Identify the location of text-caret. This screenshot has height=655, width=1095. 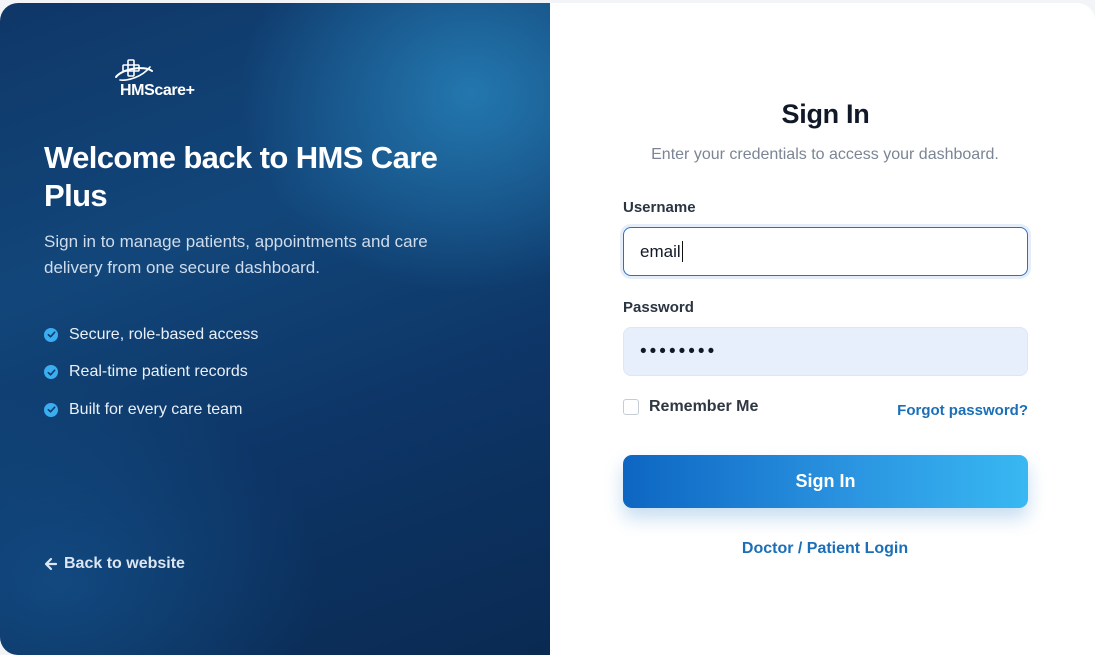
(682, 251).